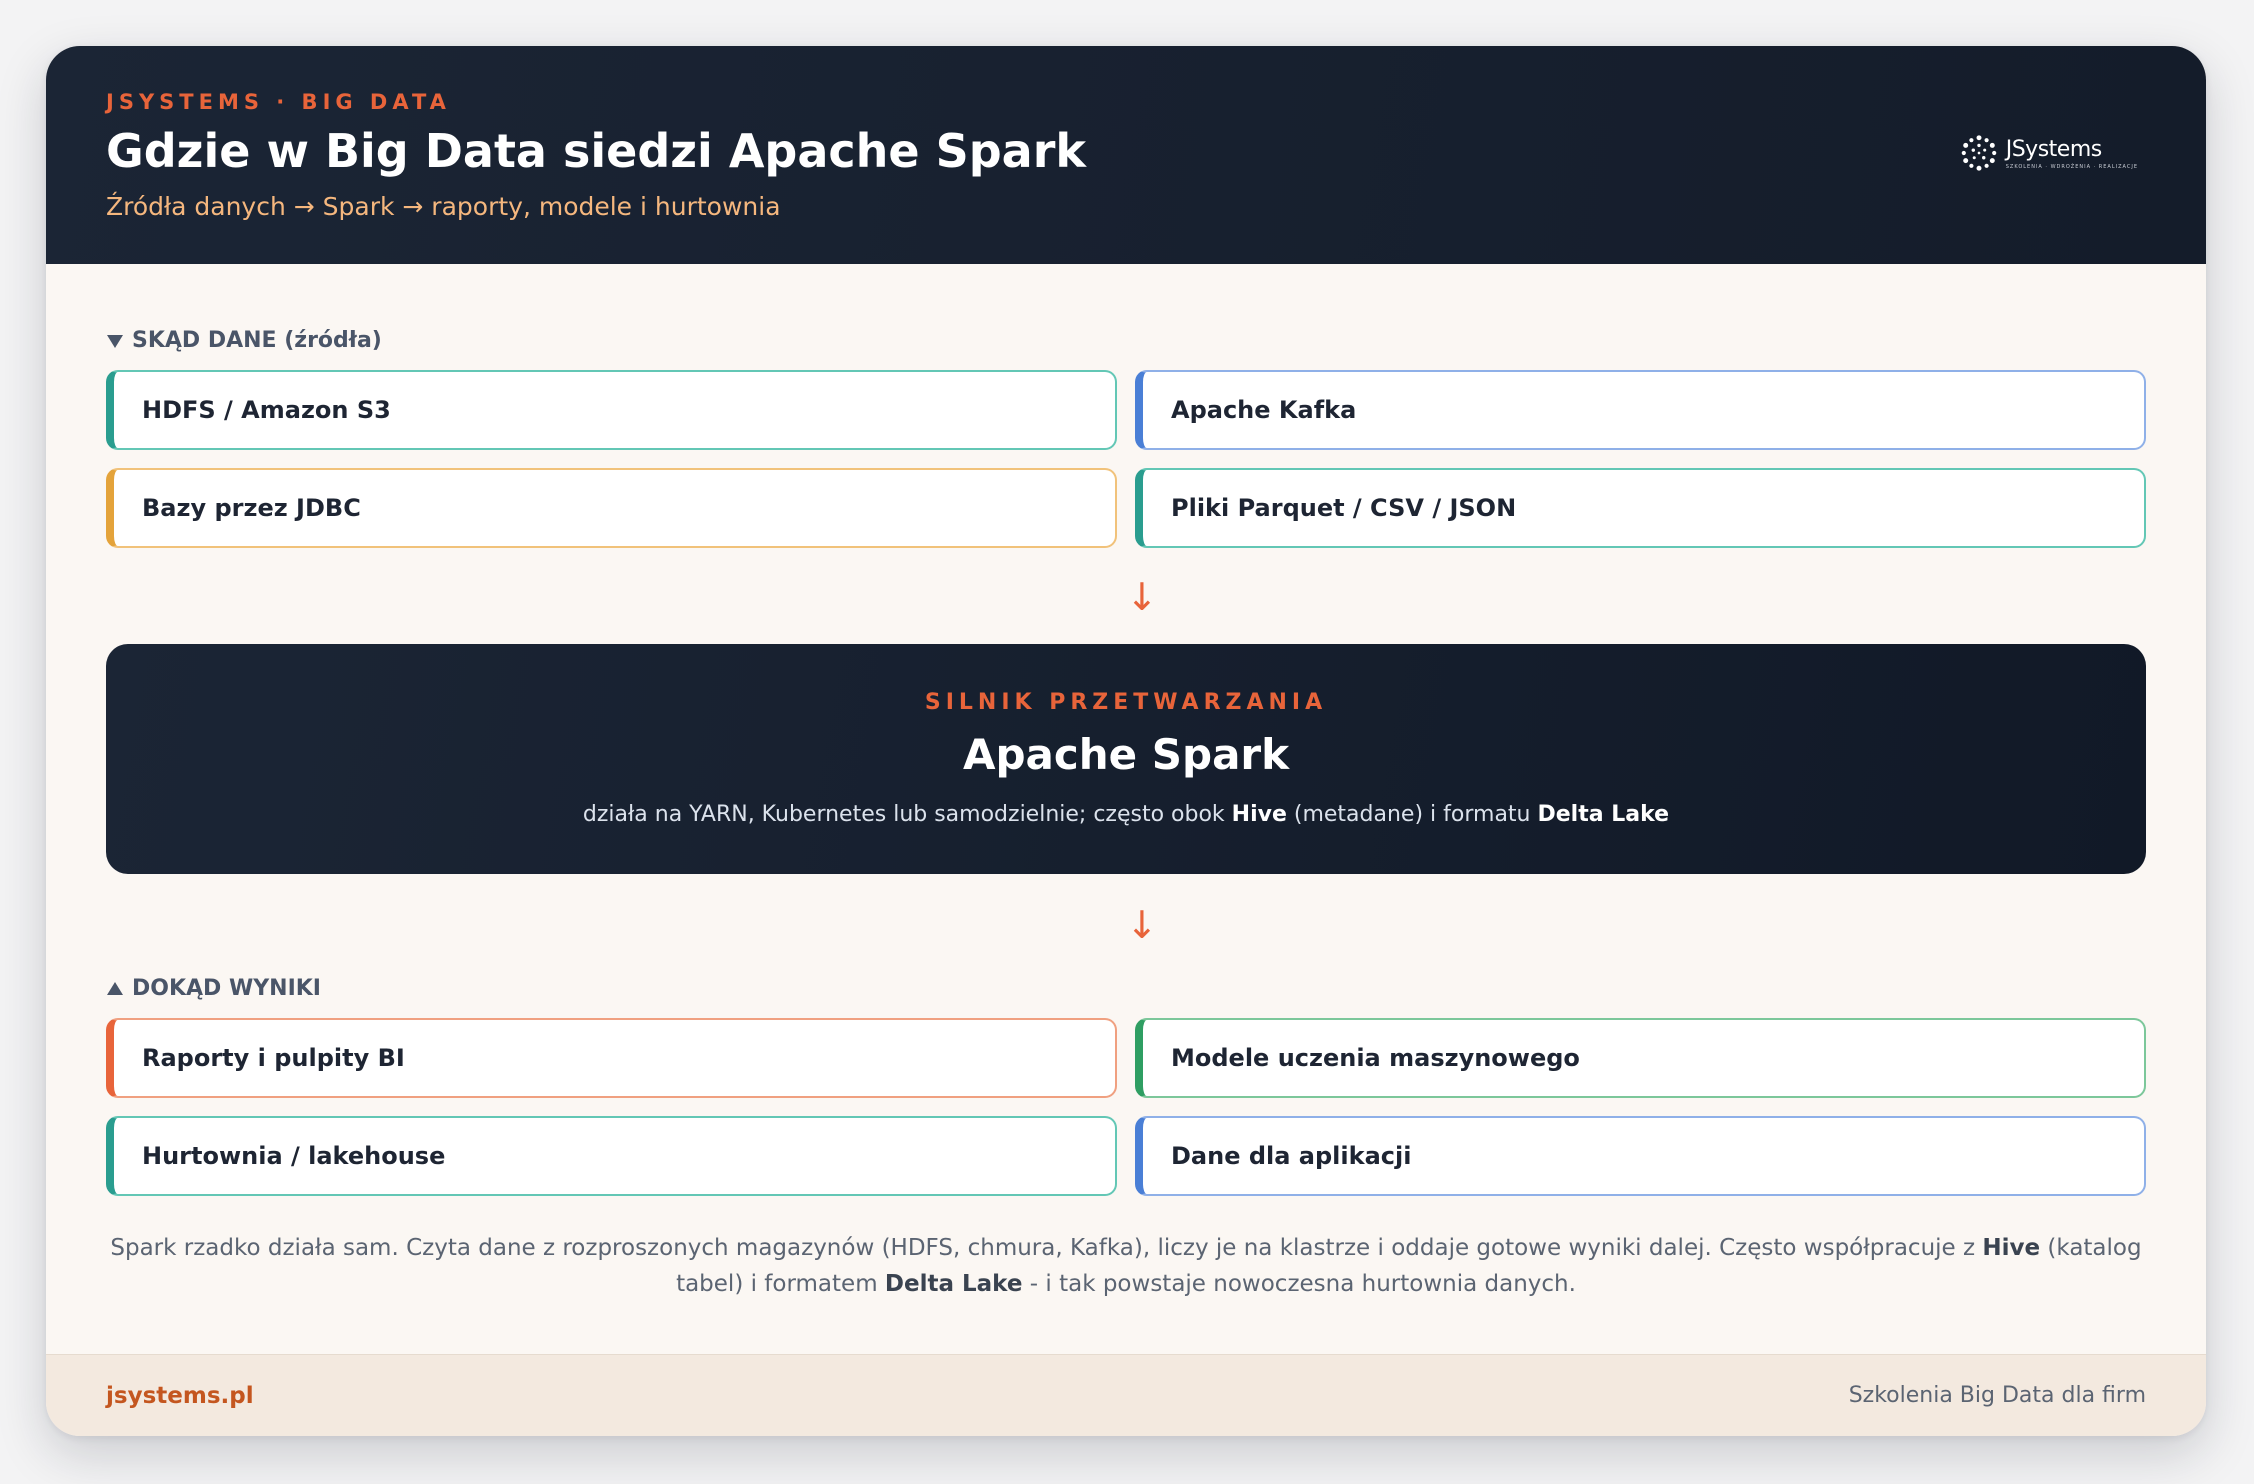  Describe the element at coordinates (953, 1284) in the screenshot. I see `note-delta: Delta Lake` at that location.